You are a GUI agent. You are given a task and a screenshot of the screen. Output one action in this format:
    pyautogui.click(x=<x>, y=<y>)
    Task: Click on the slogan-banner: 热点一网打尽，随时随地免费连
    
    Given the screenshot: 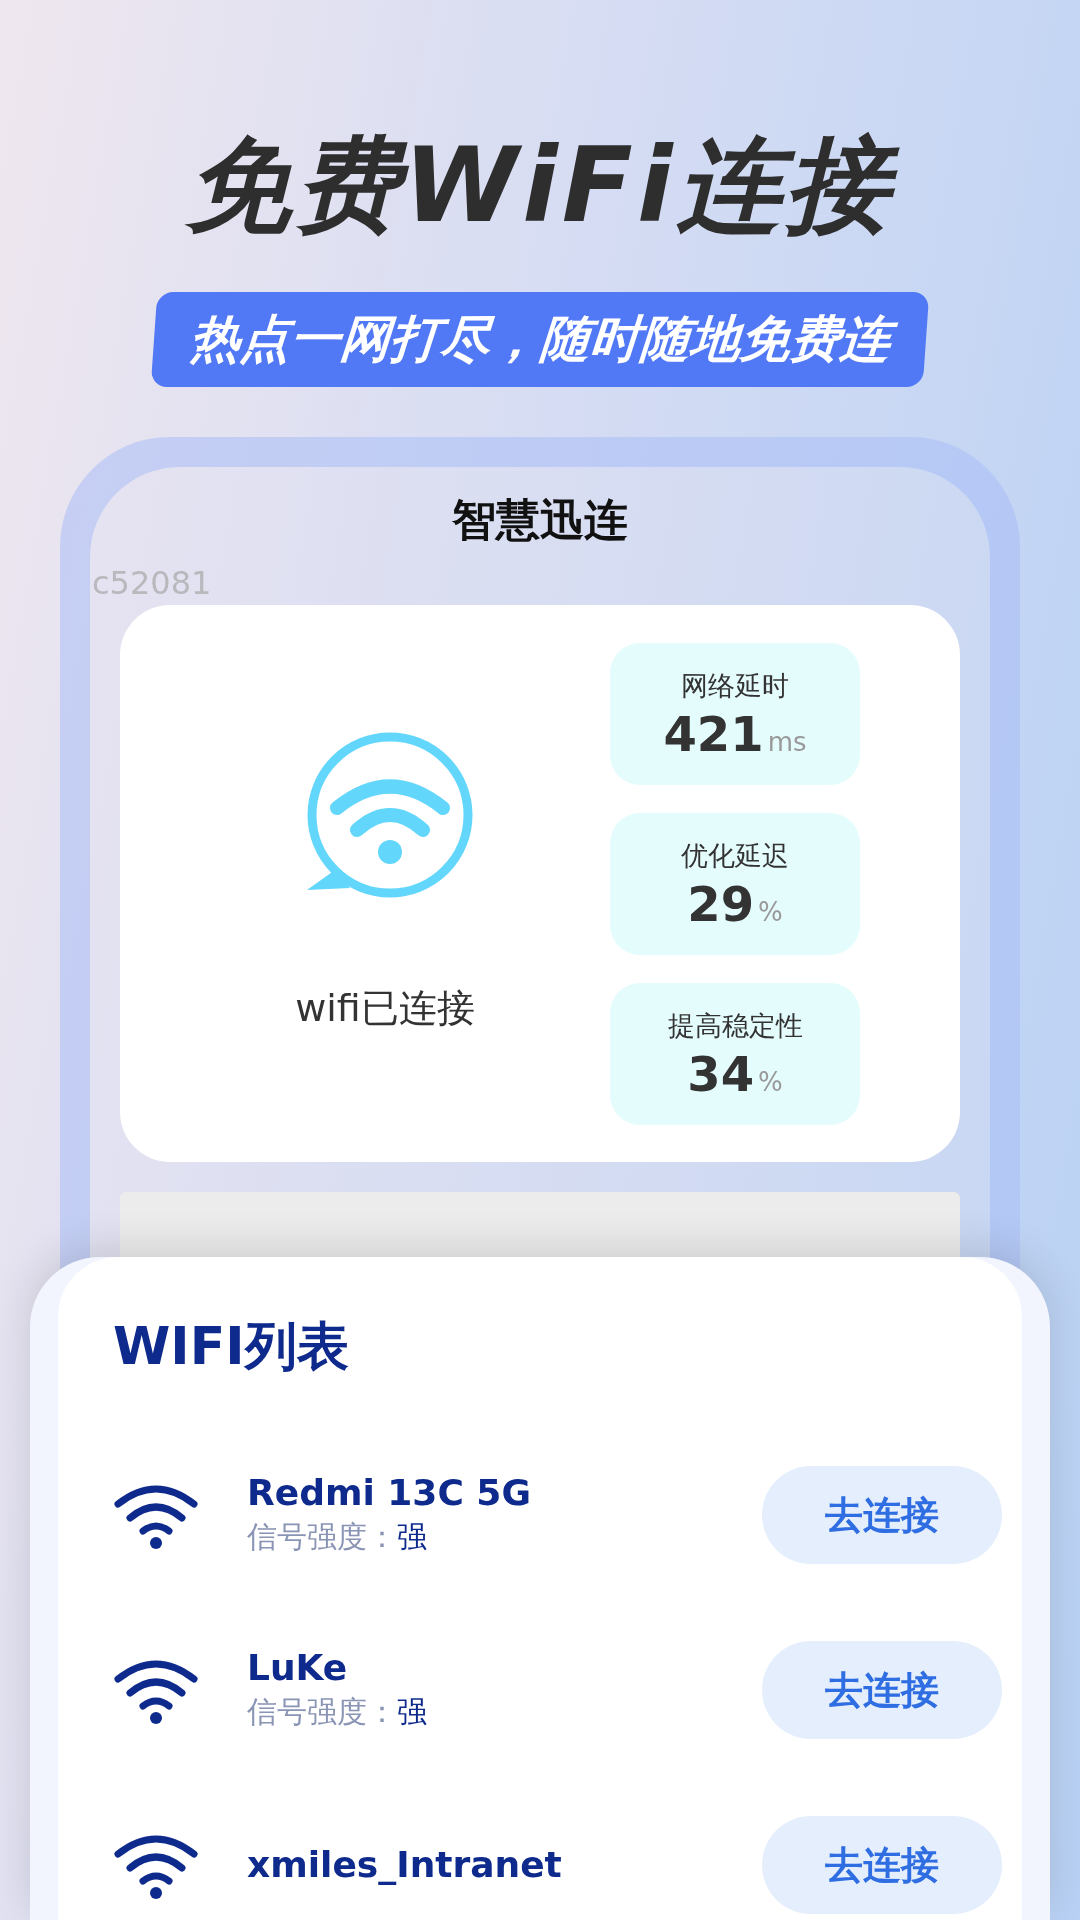 What is the action you would take?
    pyautogui.click(x=540, y=340)
    